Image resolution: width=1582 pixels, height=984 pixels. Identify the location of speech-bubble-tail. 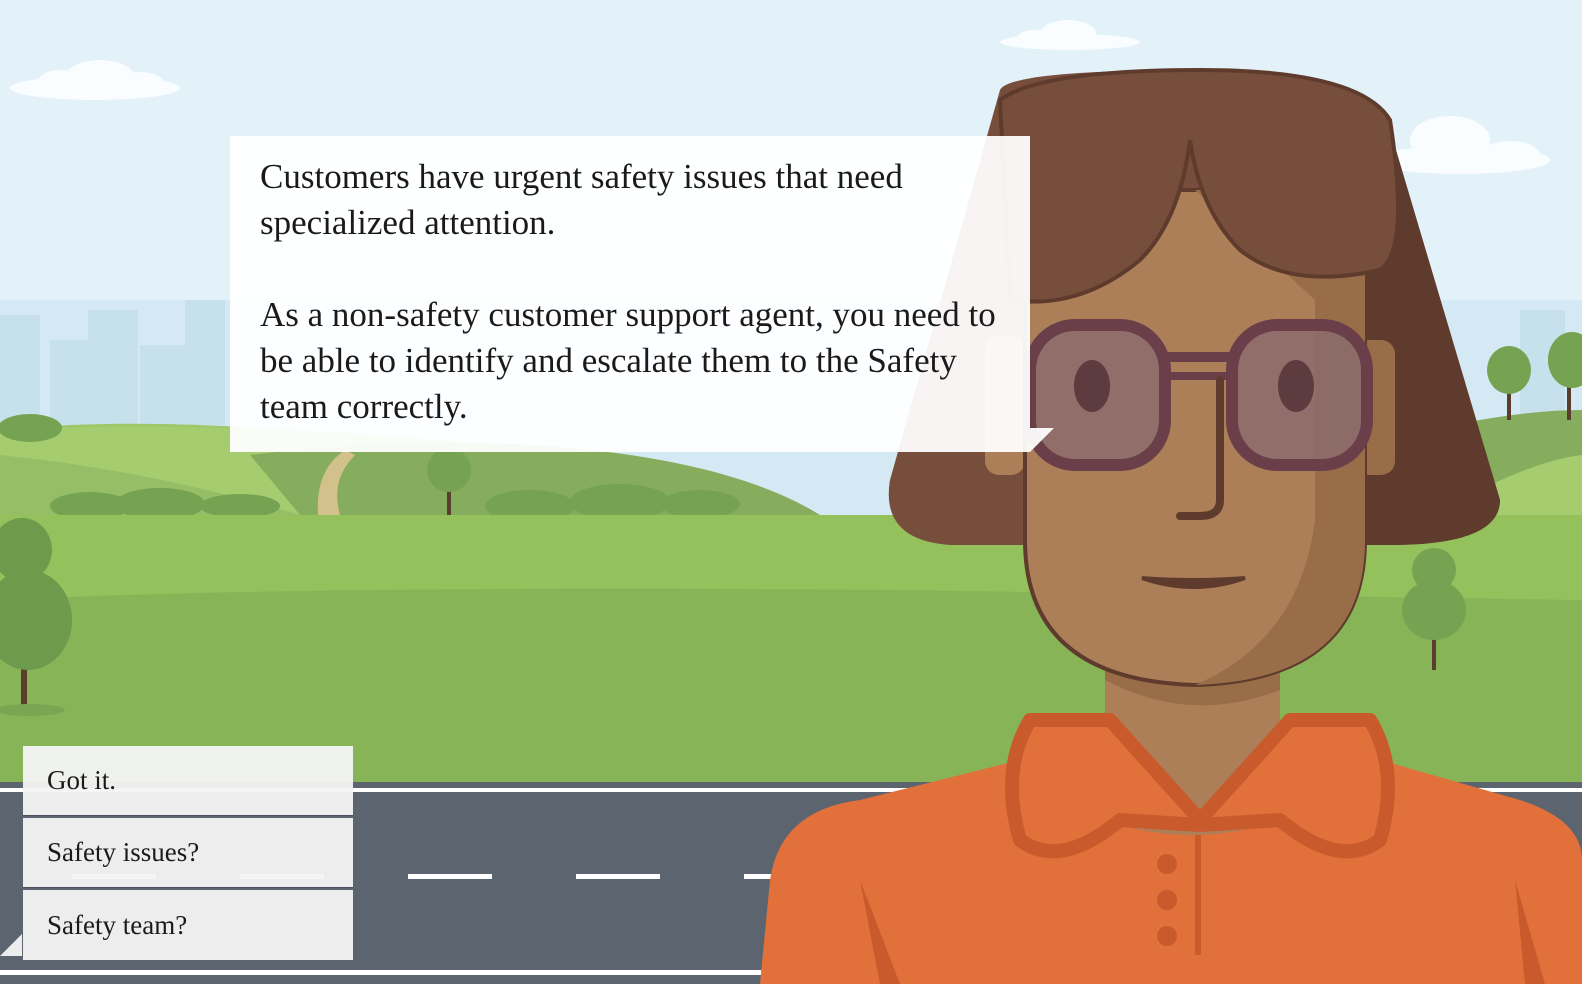
(1042, 440).